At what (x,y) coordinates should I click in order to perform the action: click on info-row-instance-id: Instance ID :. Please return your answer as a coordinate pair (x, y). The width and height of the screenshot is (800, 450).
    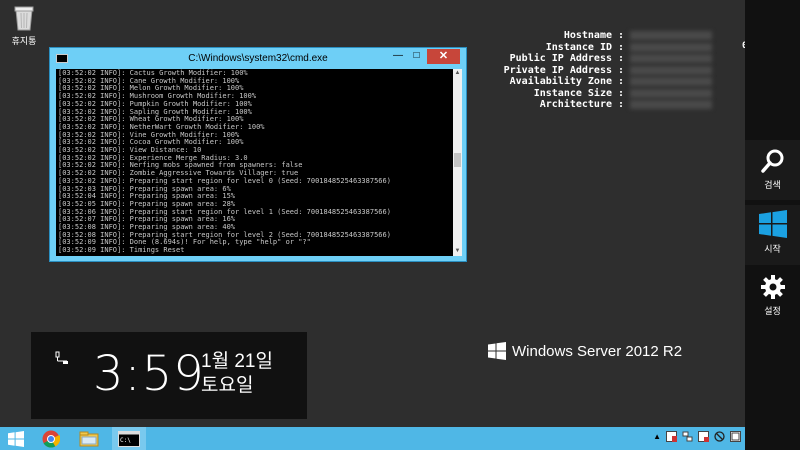
    Looking at the image, I should click on (606, 48).